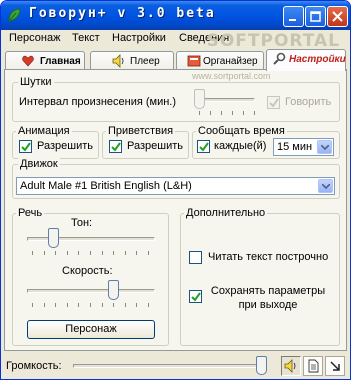 This screenshot has width=351, height=380. I want to click on interval-slider-ticks, so click(227, 113).